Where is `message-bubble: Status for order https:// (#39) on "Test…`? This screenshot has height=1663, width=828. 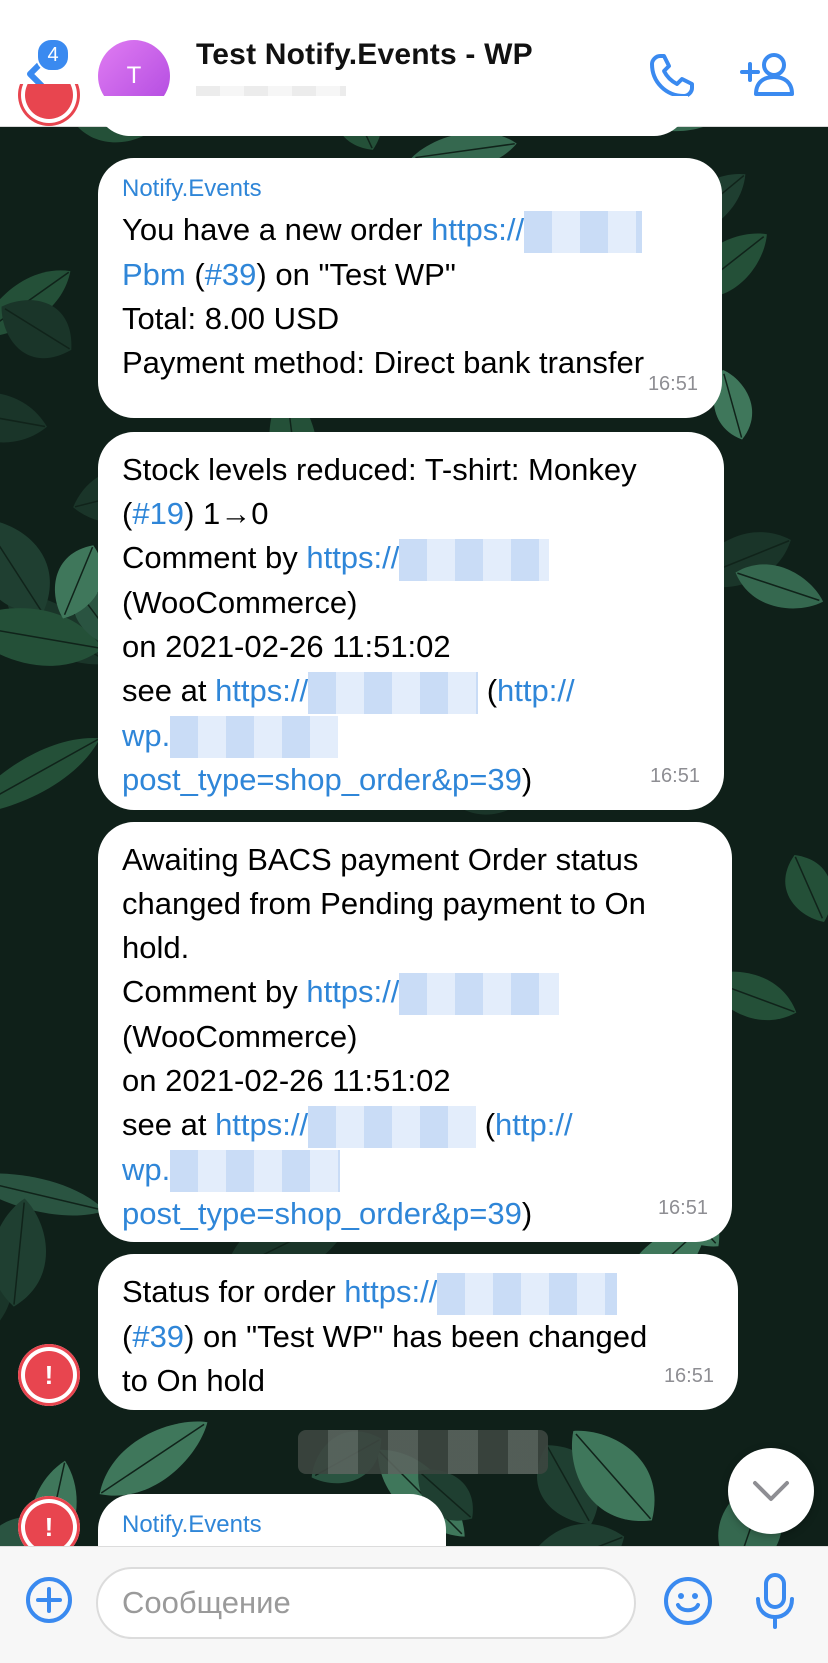 message-bubble: Status for order https:// (#39) on "Test… is located at coordinates (418, 1332).